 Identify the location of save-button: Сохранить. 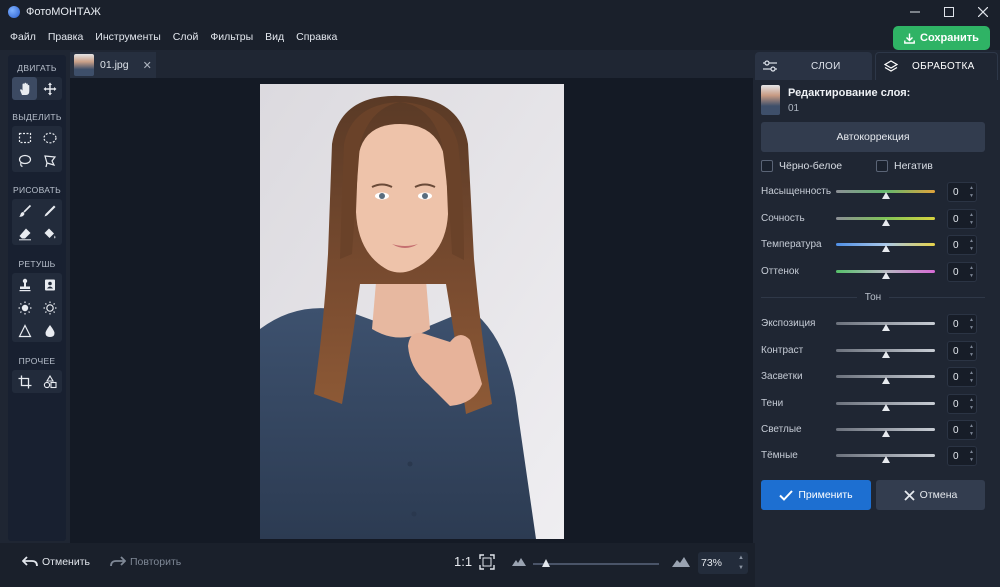
(941, 38).